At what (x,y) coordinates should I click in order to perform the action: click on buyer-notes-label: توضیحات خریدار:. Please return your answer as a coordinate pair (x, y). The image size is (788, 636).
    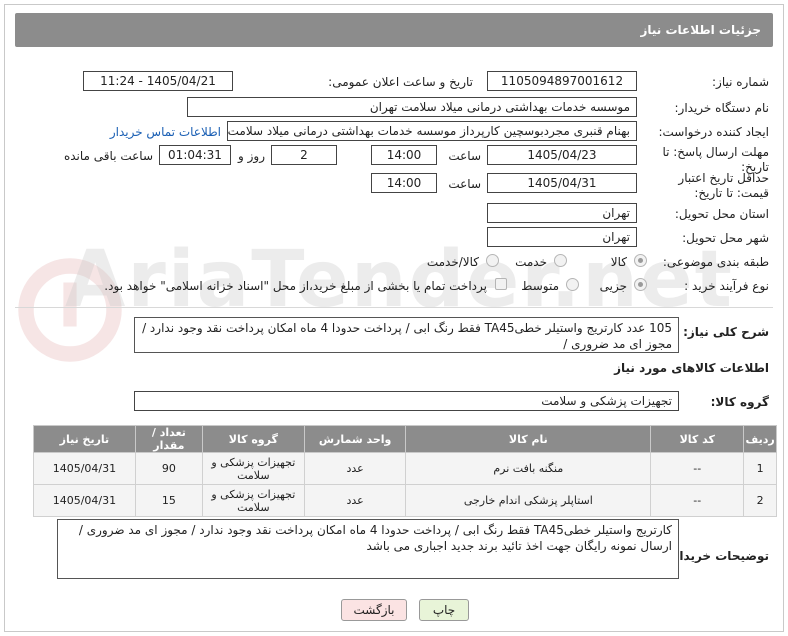
    Looking at the image, I should click on (718, 556).